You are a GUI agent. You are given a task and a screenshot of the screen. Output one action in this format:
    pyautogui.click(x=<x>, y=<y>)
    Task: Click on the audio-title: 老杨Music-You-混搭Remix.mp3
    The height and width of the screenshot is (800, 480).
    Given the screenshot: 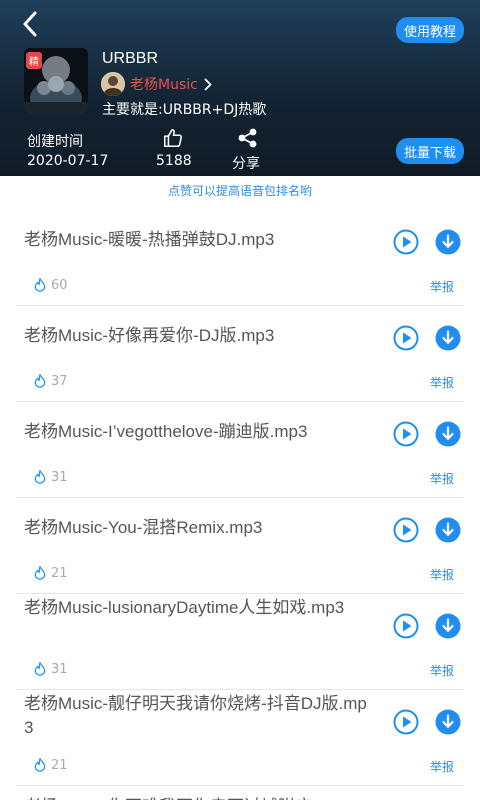 What is the action you would take?
    pyautogui.click(x=143, y=527)
    